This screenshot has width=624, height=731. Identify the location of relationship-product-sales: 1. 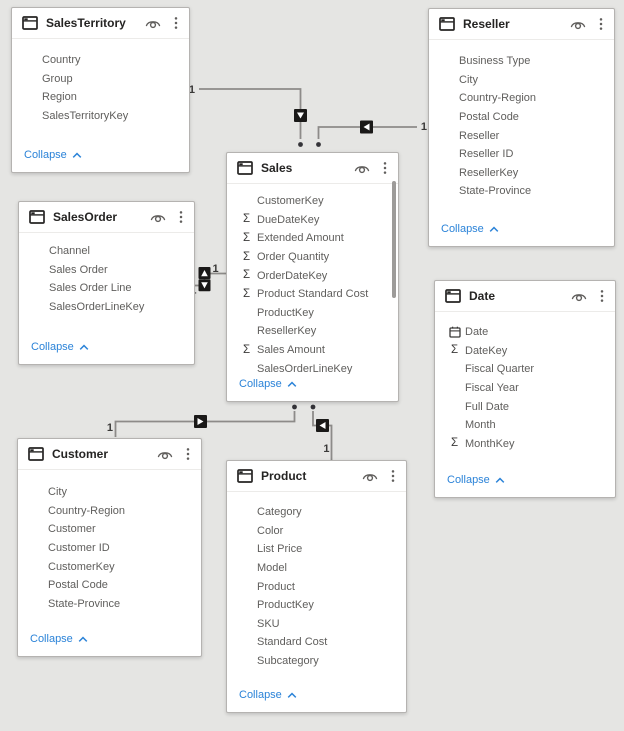
(321, 432).